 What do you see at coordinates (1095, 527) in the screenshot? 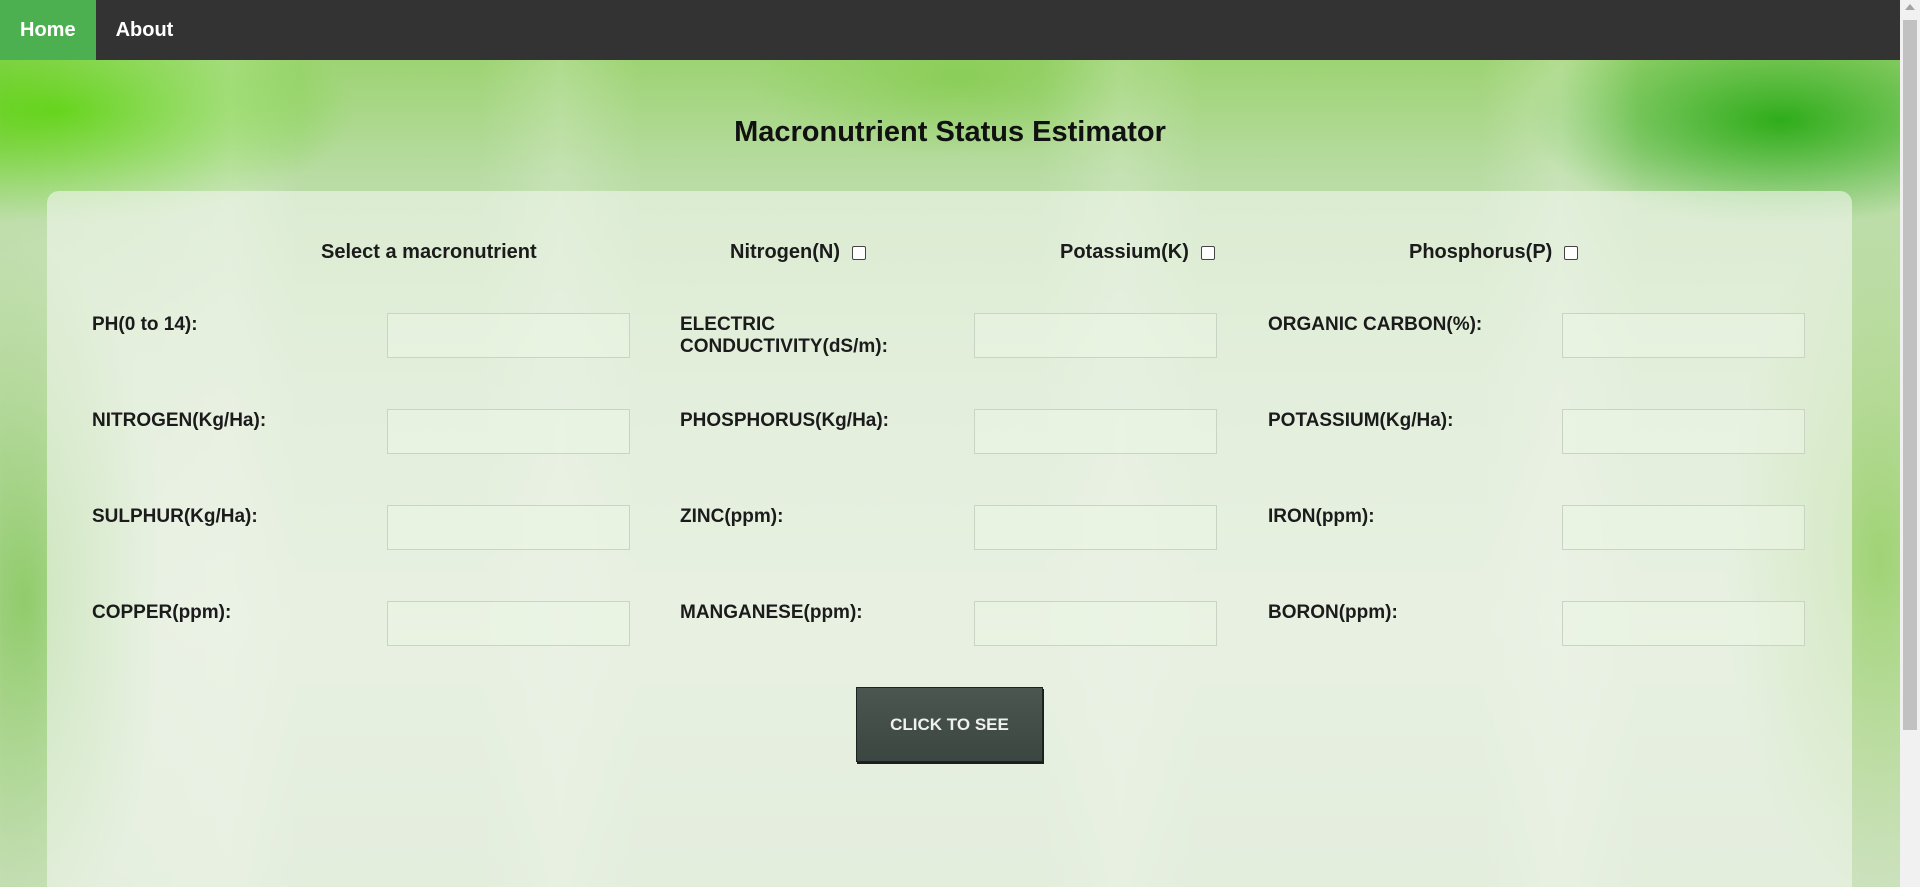
I see `zinc-input` at bounding box center [1095, 527].